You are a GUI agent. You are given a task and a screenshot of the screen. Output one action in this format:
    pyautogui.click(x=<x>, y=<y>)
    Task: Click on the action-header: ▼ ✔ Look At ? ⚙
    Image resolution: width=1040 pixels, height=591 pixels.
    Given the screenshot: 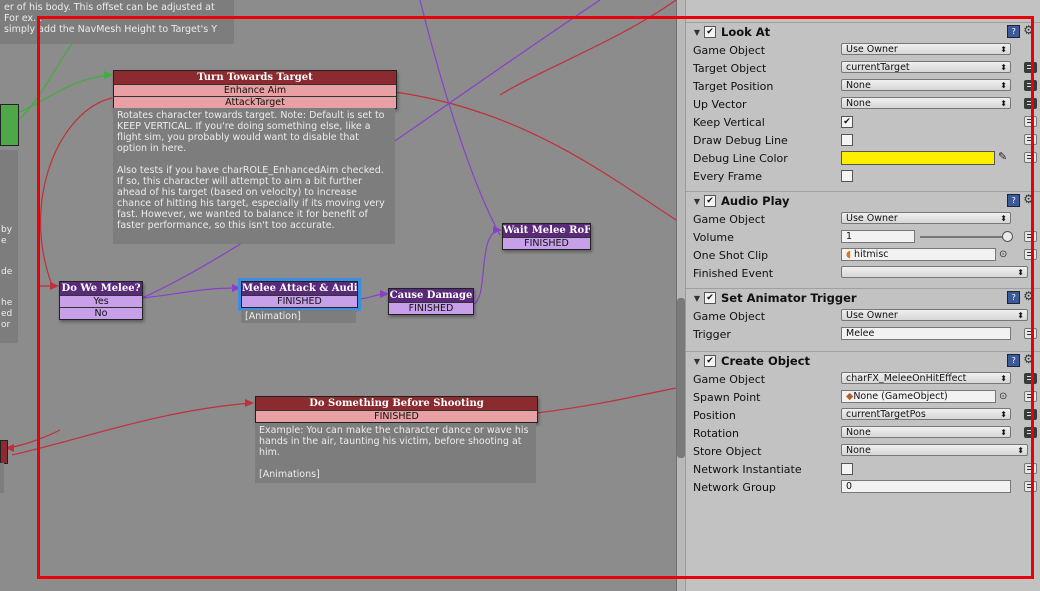 What is the action you would take?
    pyautogui.click(x=863, y=31)
    